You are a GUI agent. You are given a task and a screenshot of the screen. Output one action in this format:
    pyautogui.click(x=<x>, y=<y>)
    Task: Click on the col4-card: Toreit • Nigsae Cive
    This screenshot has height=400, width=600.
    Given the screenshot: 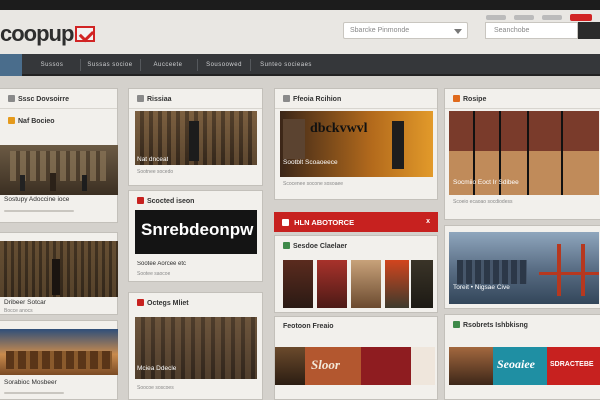 What is the action you would take?
    pyautogui.click(x=522, y=267)
    